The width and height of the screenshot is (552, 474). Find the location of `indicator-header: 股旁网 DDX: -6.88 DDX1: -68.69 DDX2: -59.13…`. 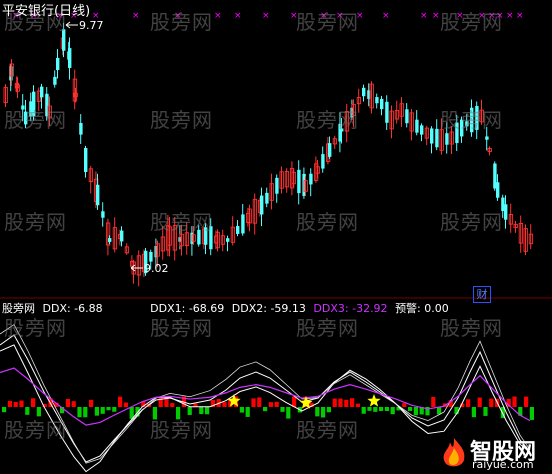

indicator-header: 股旁网 DDX: -6.88 DDX1: -68.69 DDX2: -59.13… is located at coordinates (227, 308).